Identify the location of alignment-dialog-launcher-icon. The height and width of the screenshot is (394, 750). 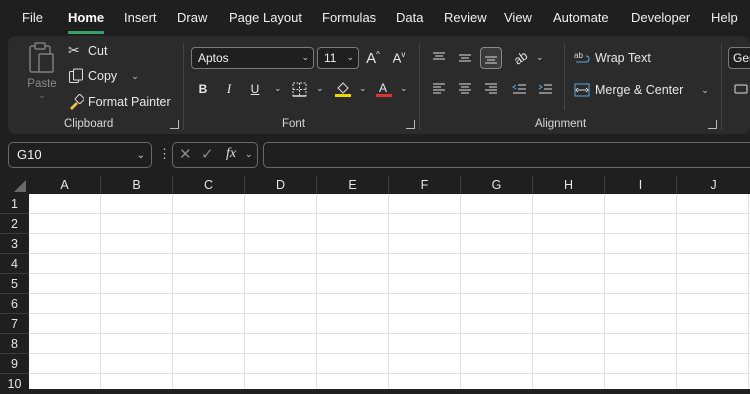
(712, 124).